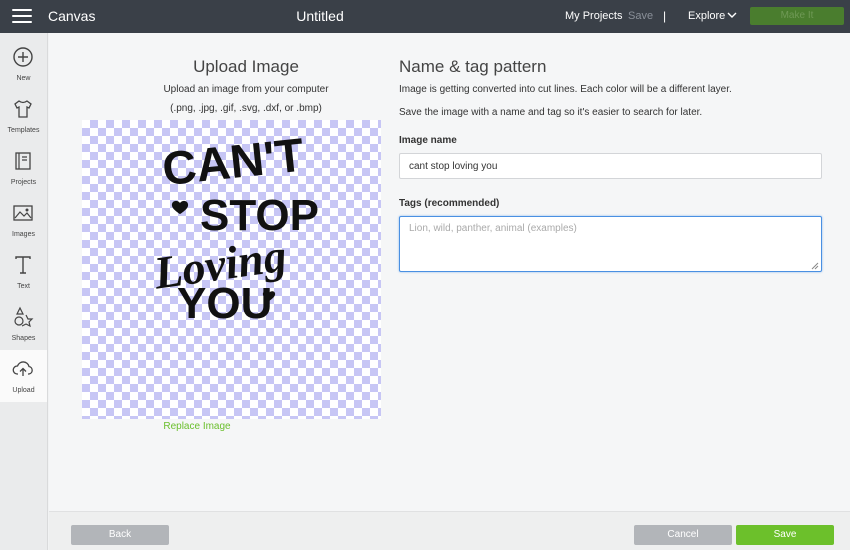  I want to click on my-projects-link: My Projects, so click(593, 16).